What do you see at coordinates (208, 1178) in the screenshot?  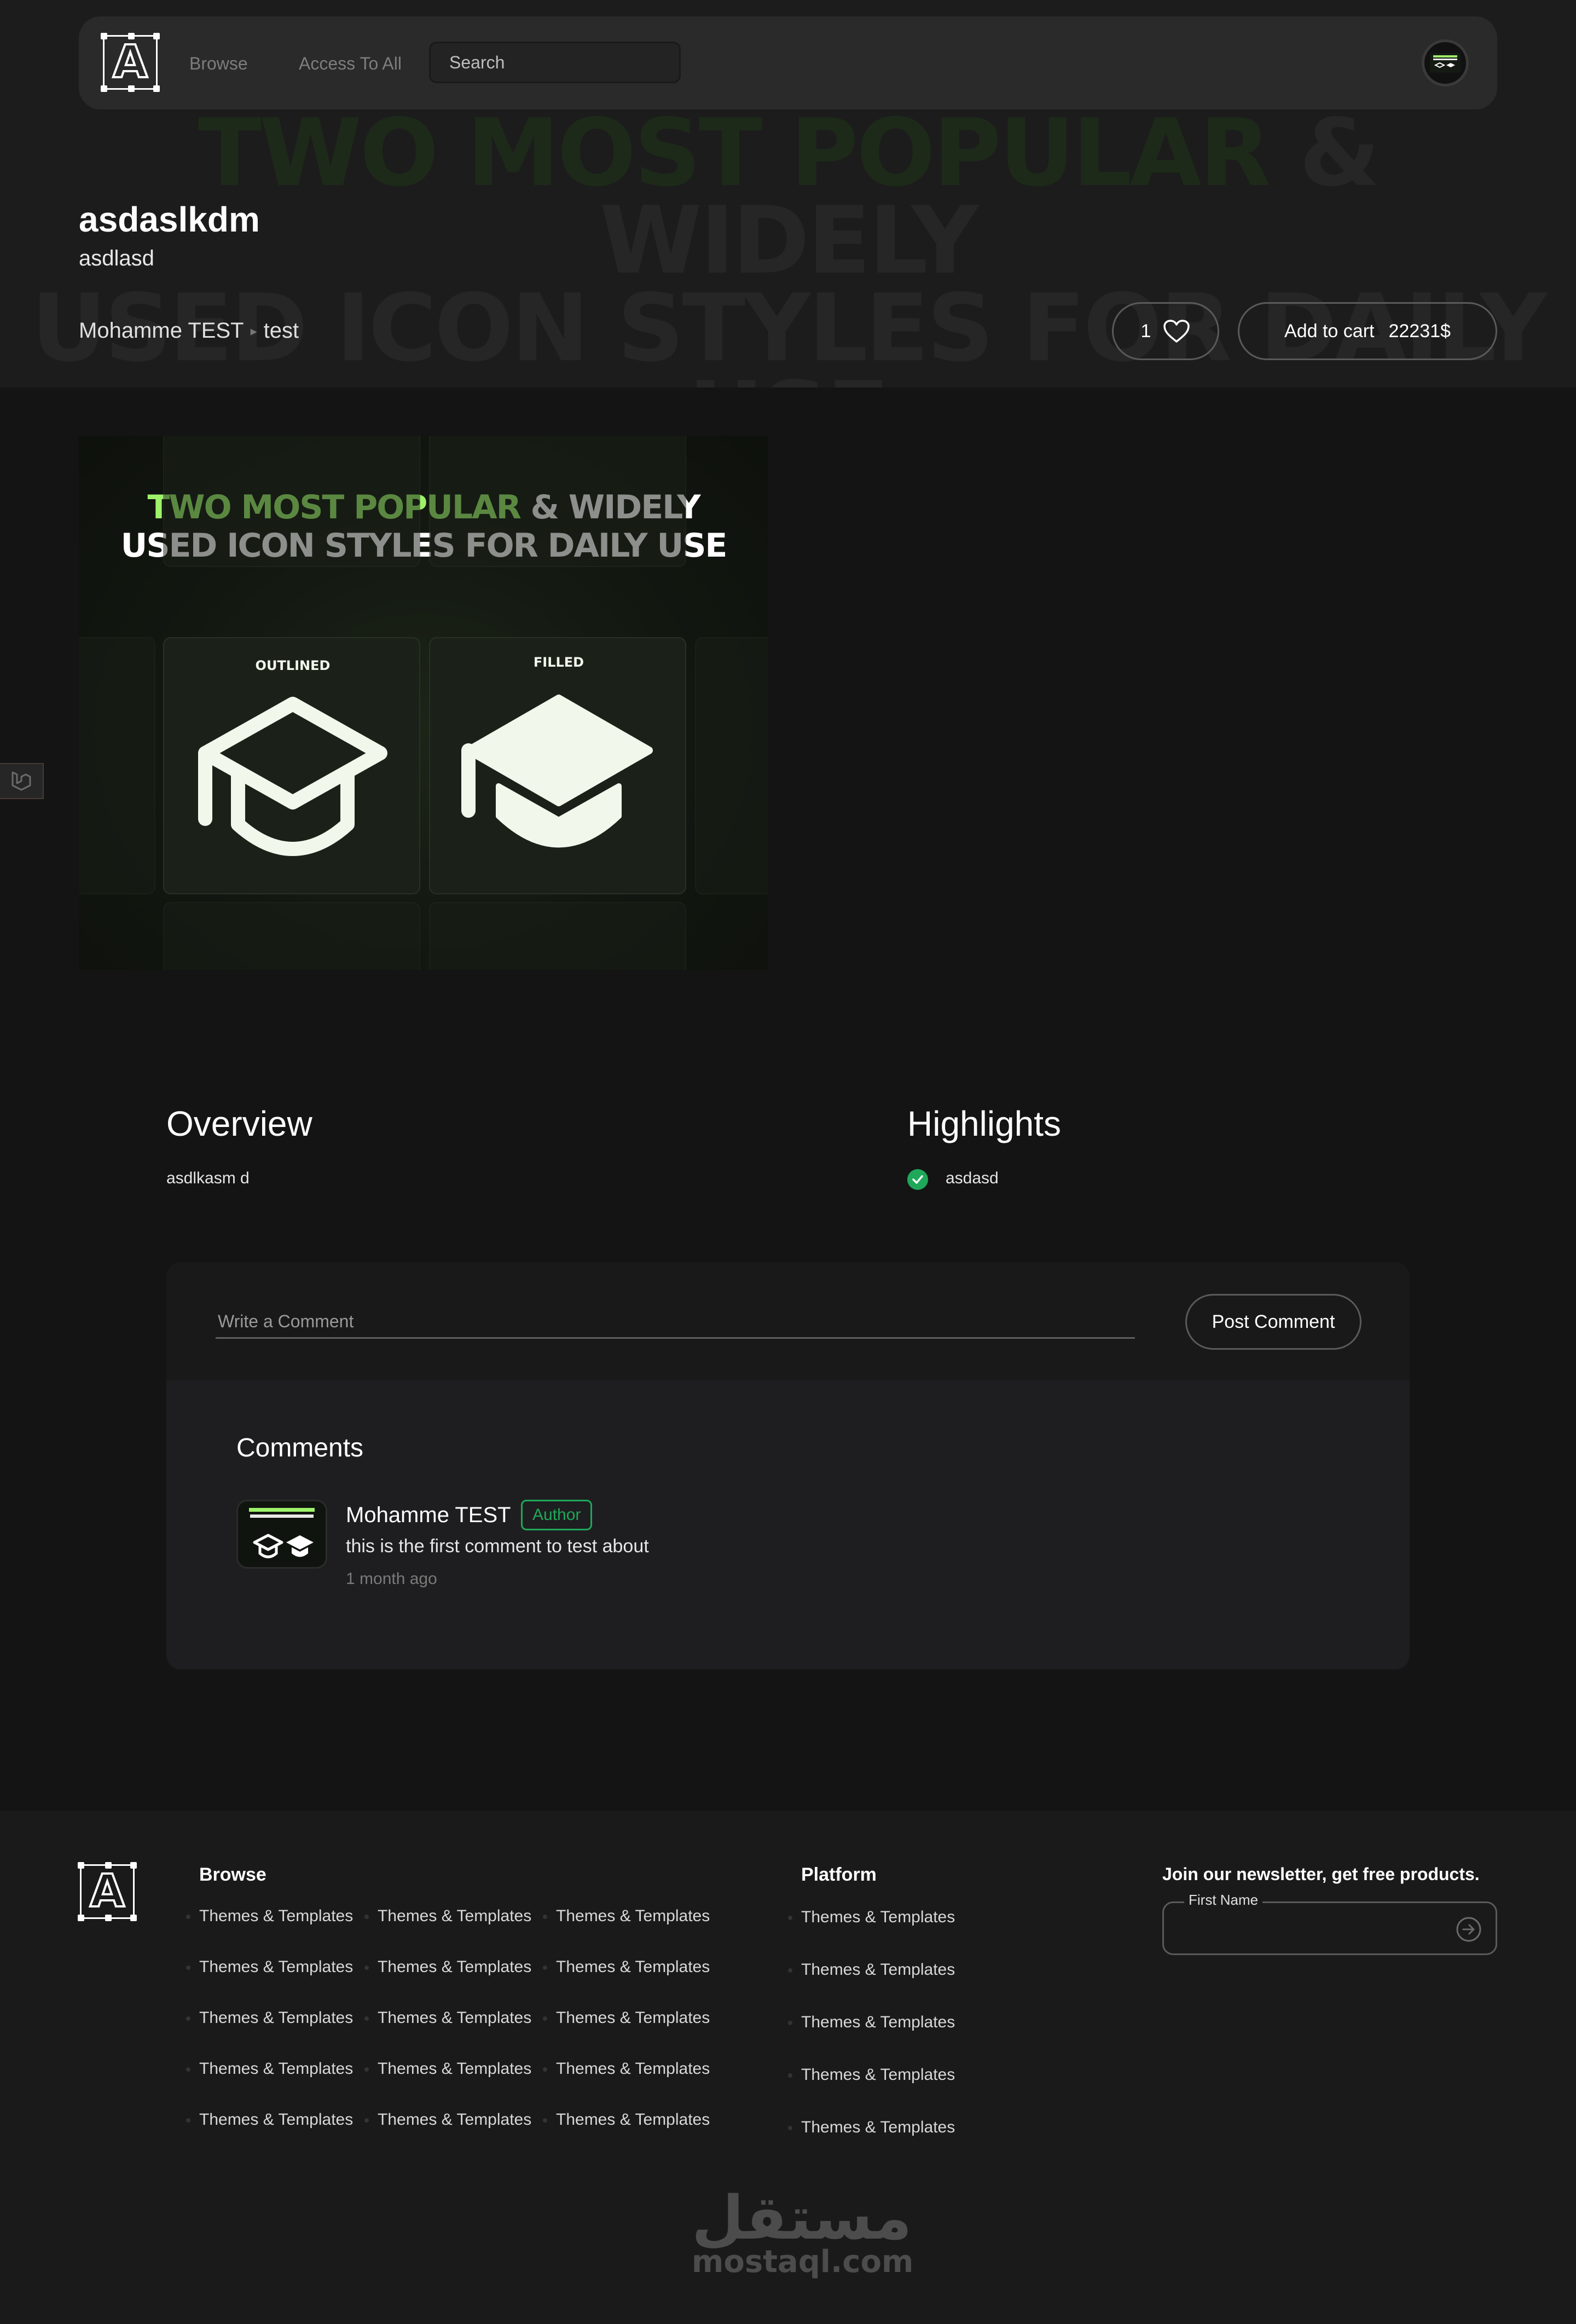 I see `overview-text: asdlkasm d` at bounding box center [208, 1178].